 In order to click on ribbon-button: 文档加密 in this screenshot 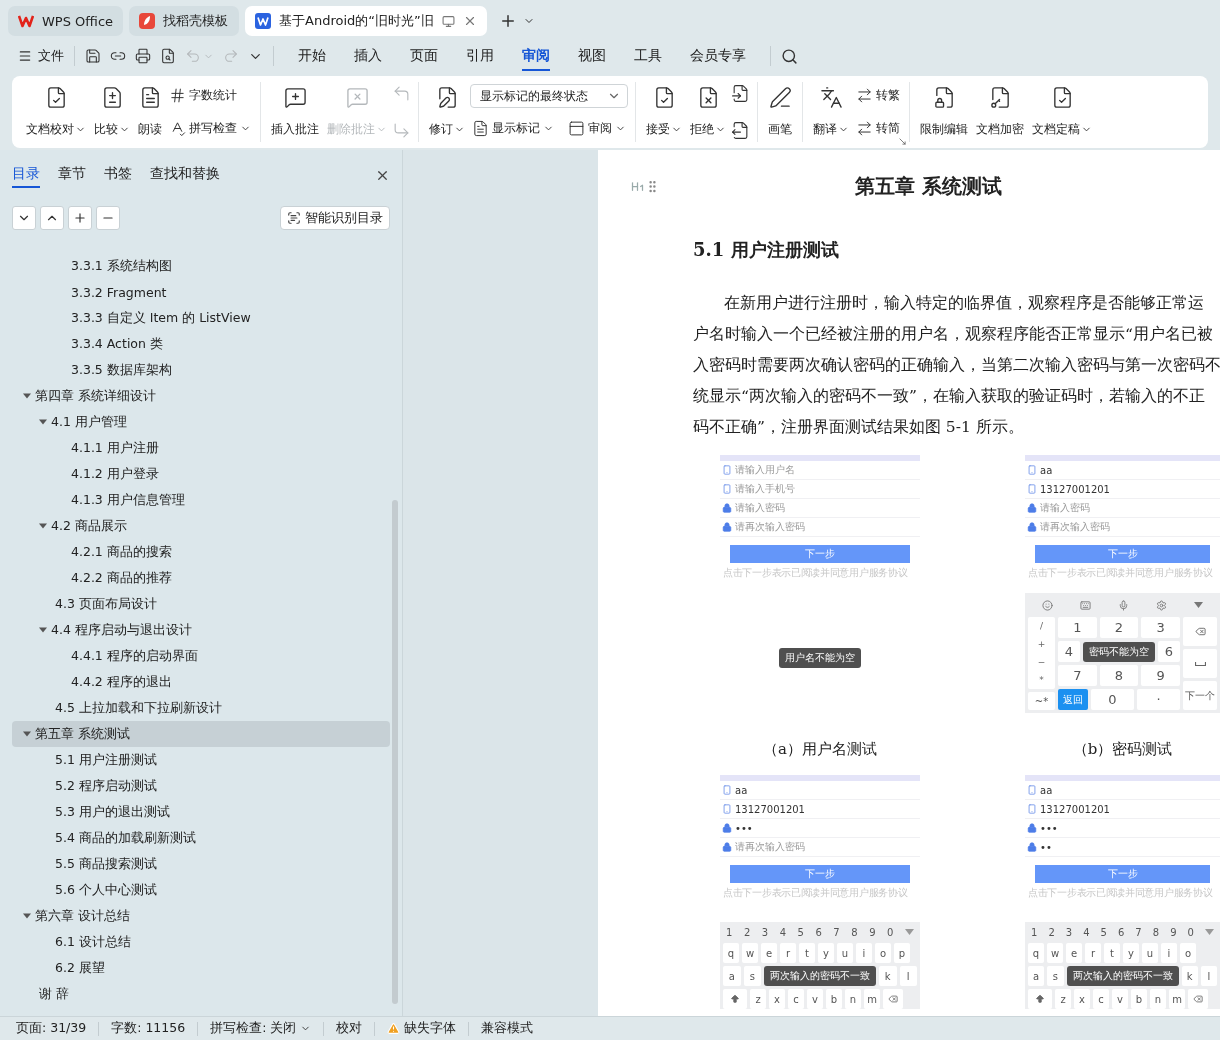, I will do `click(1000, 112)`.